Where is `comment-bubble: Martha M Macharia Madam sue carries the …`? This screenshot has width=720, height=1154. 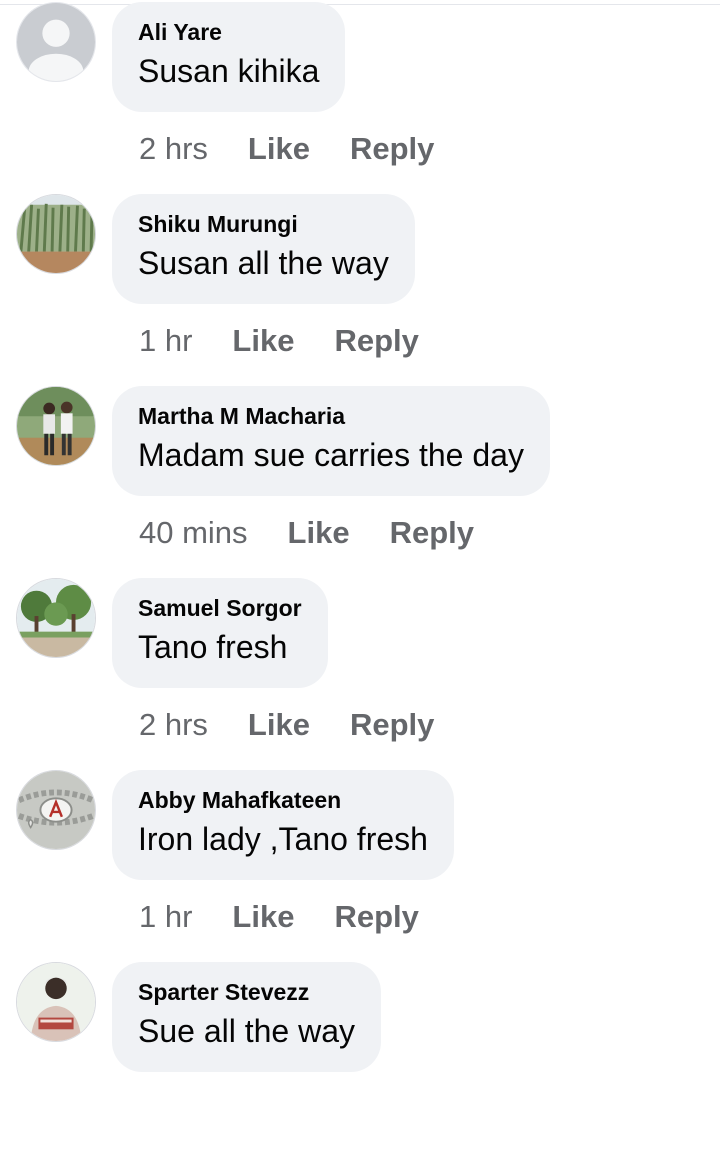
comment-bubble: Martha M Macharia Madam sue carries the … is located at coordinates (331, 441).